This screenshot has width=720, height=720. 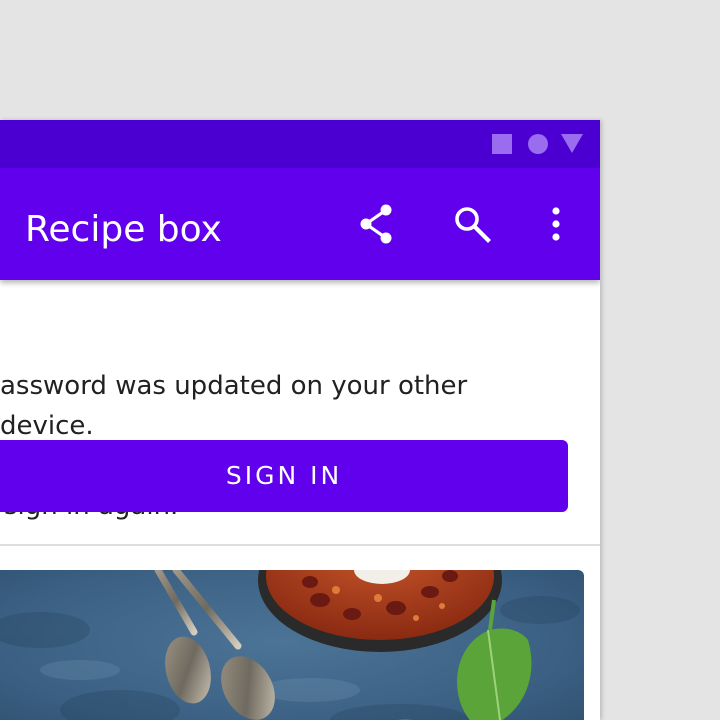 What do you see at coordinates (300, 224) in the screenshot?
I see `top-app-bar: Recipe box` at bounding box center [300, 224].